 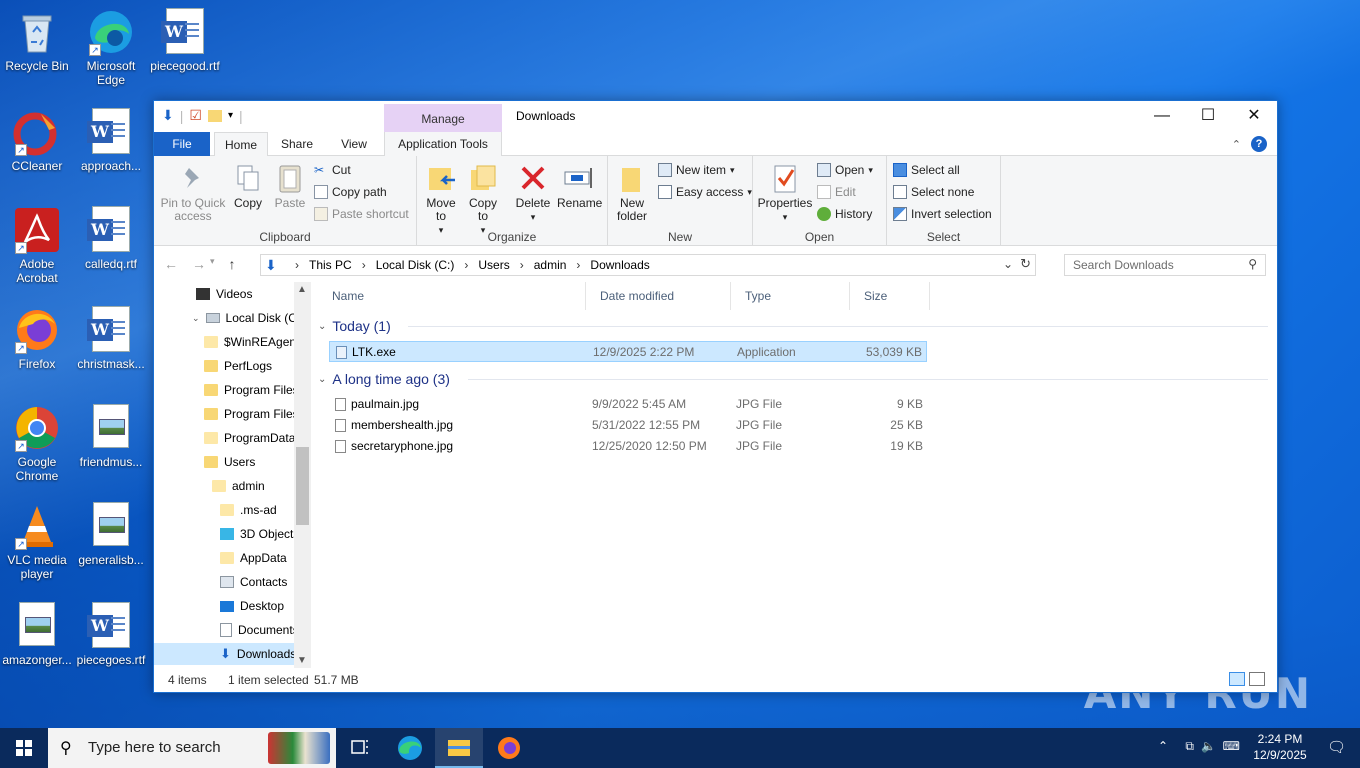 I want to click on scroll-down-icon: ▼, so click(x=302, y=660).